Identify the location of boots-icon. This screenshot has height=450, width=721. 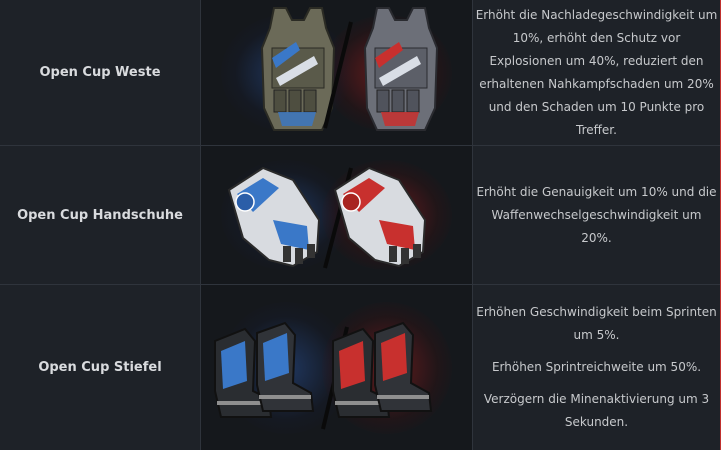
(323, 375).